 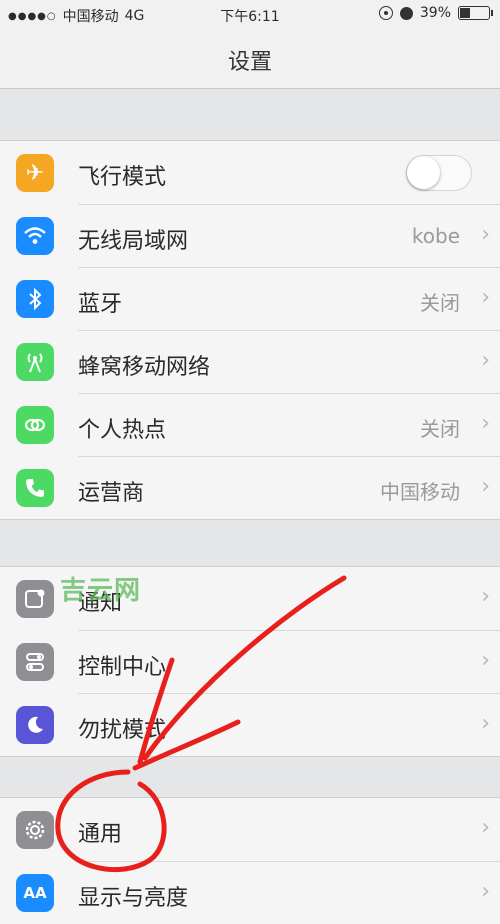 What do you see at coordinates (35, 488) in the screenshot?
I see `phone-icon` at bounding box center [35, 488].